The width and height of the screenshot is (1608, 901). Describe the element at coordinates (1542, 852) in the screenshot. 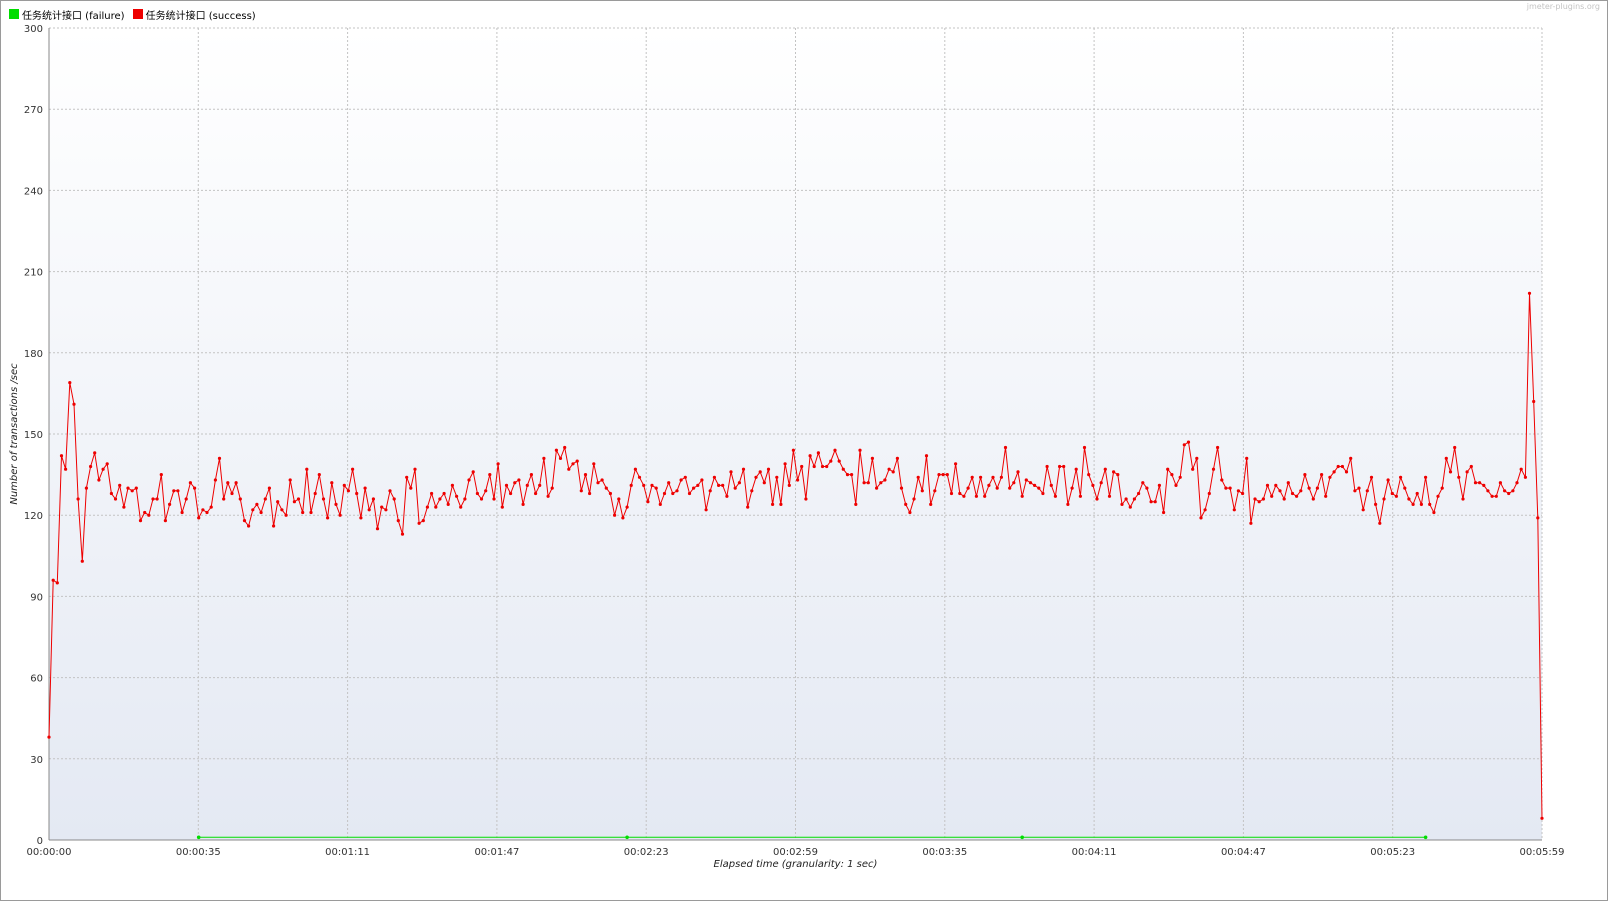

I see `x-tick-label: 00:05:59` at that location.